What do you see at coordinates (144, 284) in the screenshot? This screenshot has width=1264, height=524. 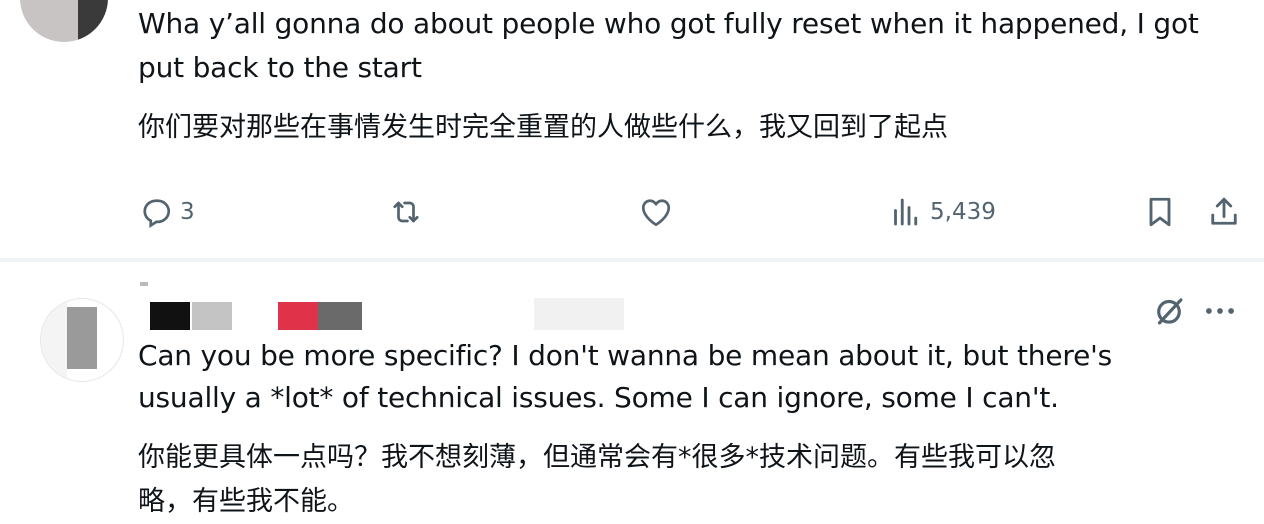 I see `username-blur-fragment` at bounding box center [144, 284].